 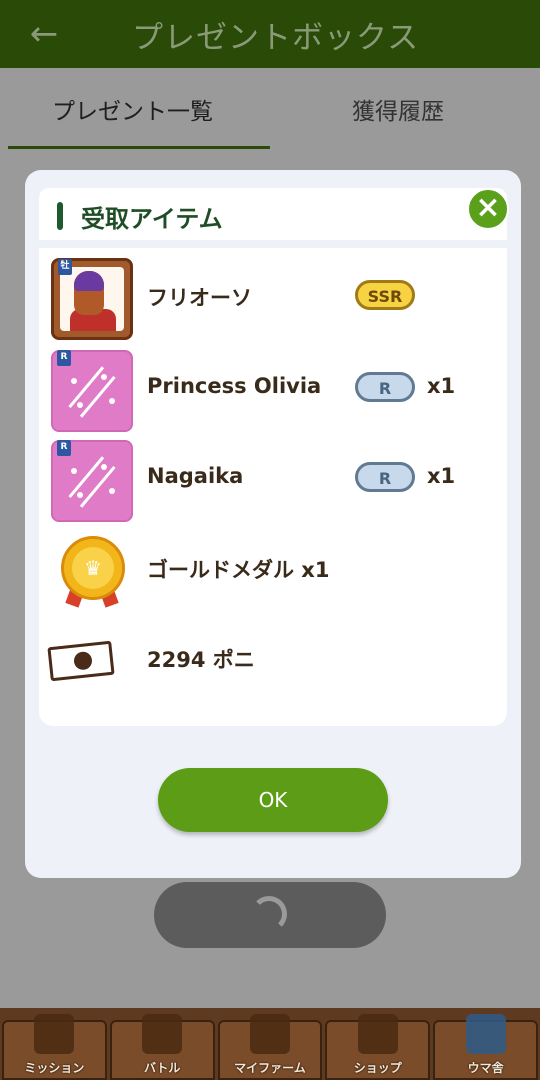 What do you see at coordinates (273, 214) in the screenshot?
I see `dialog-header: 受取アイテム` at bounding box center [273, 214].